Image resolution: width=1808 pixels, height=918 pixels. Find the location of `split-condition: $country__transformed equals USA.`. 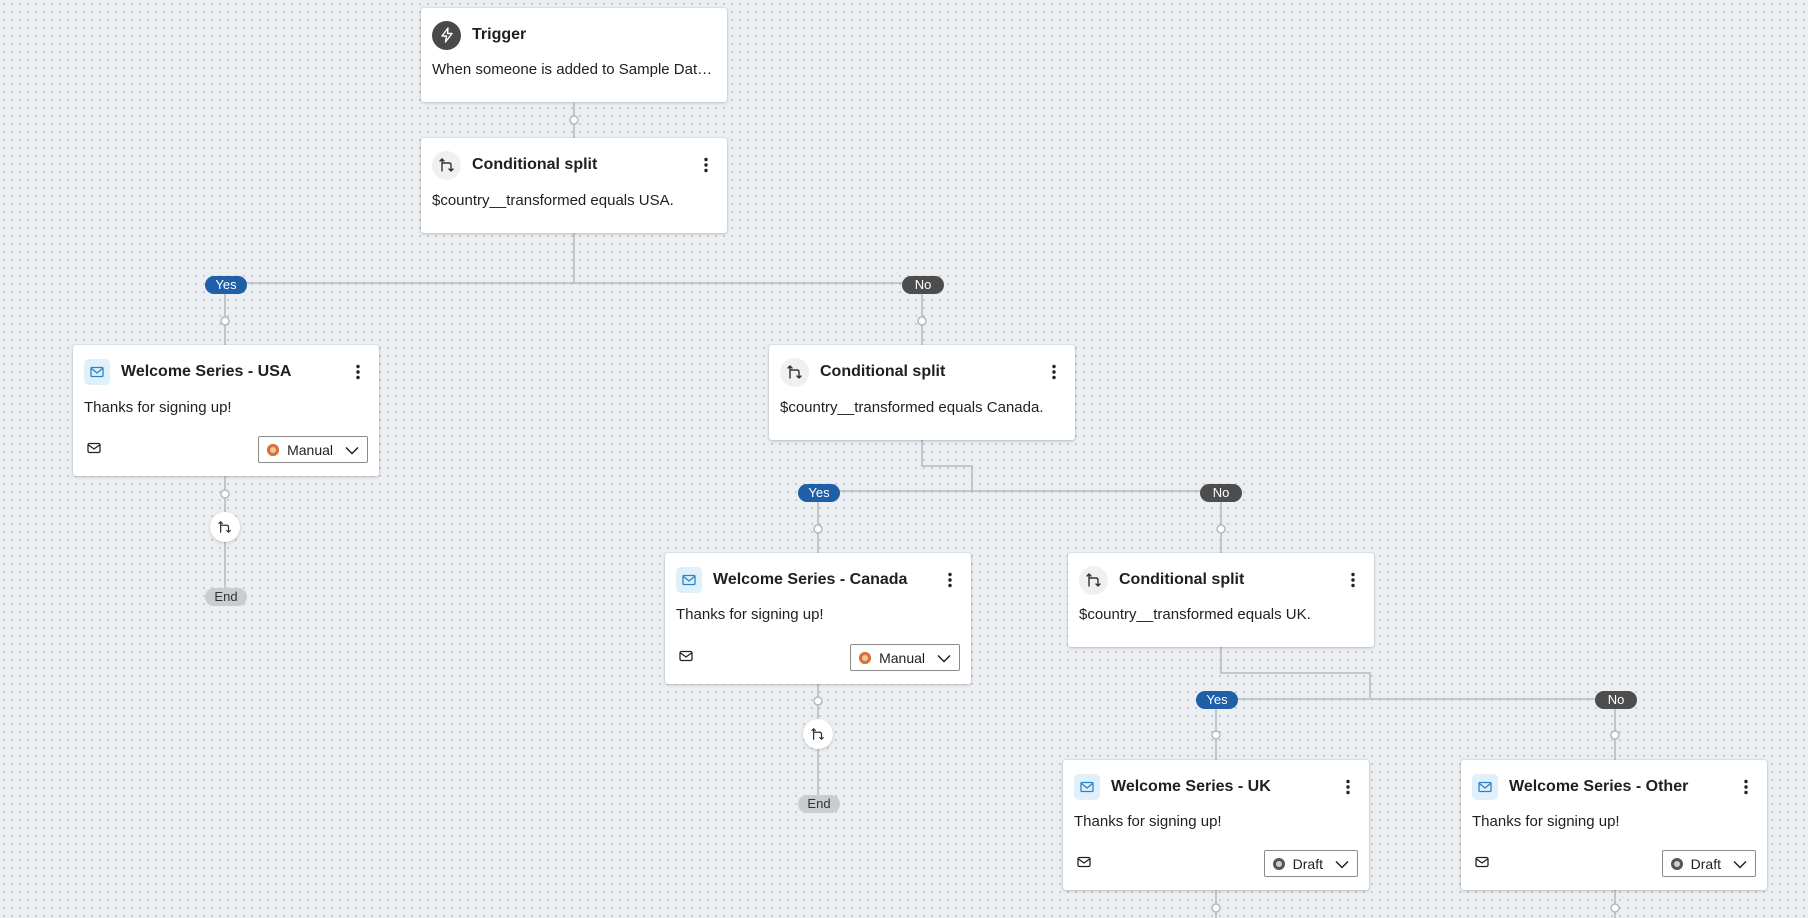

split-condition: $country__transformed equals USA. is located at coordinates (553, 200).